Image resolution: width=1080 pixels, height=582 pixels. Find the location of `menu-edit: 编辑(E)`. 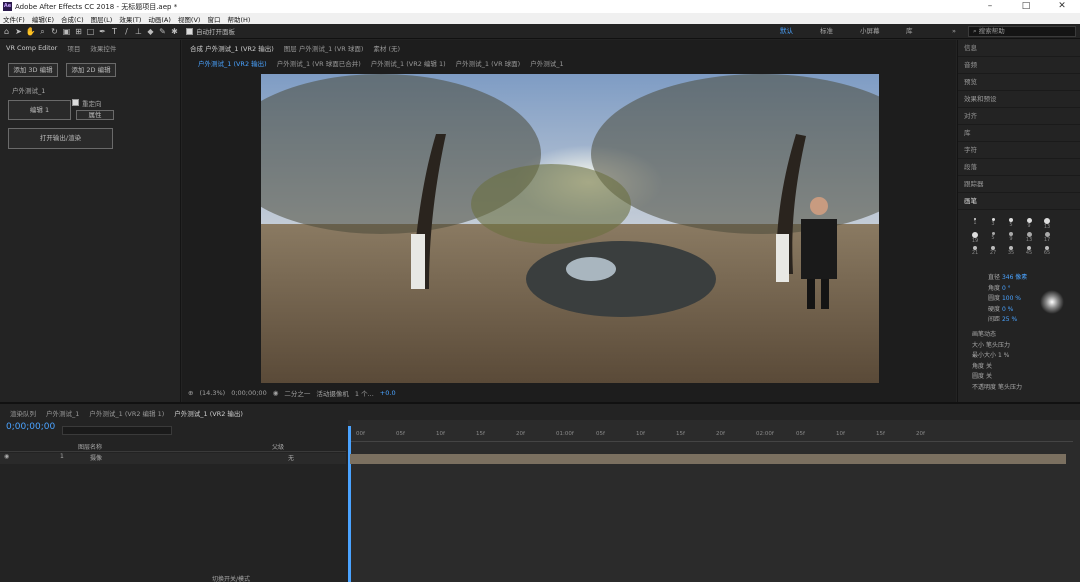

menu-edit: 编辑(E) is located at coordinates (43, 19).